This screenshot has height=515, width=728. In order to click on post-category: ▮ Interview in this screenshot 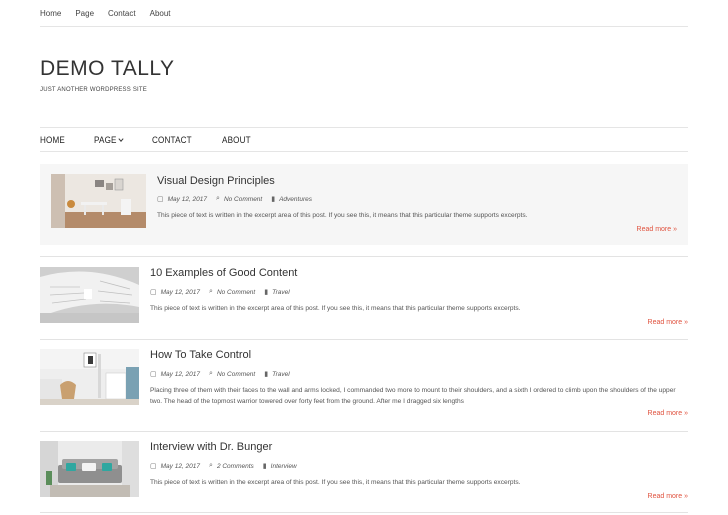, I will do `click(279, 466)`.